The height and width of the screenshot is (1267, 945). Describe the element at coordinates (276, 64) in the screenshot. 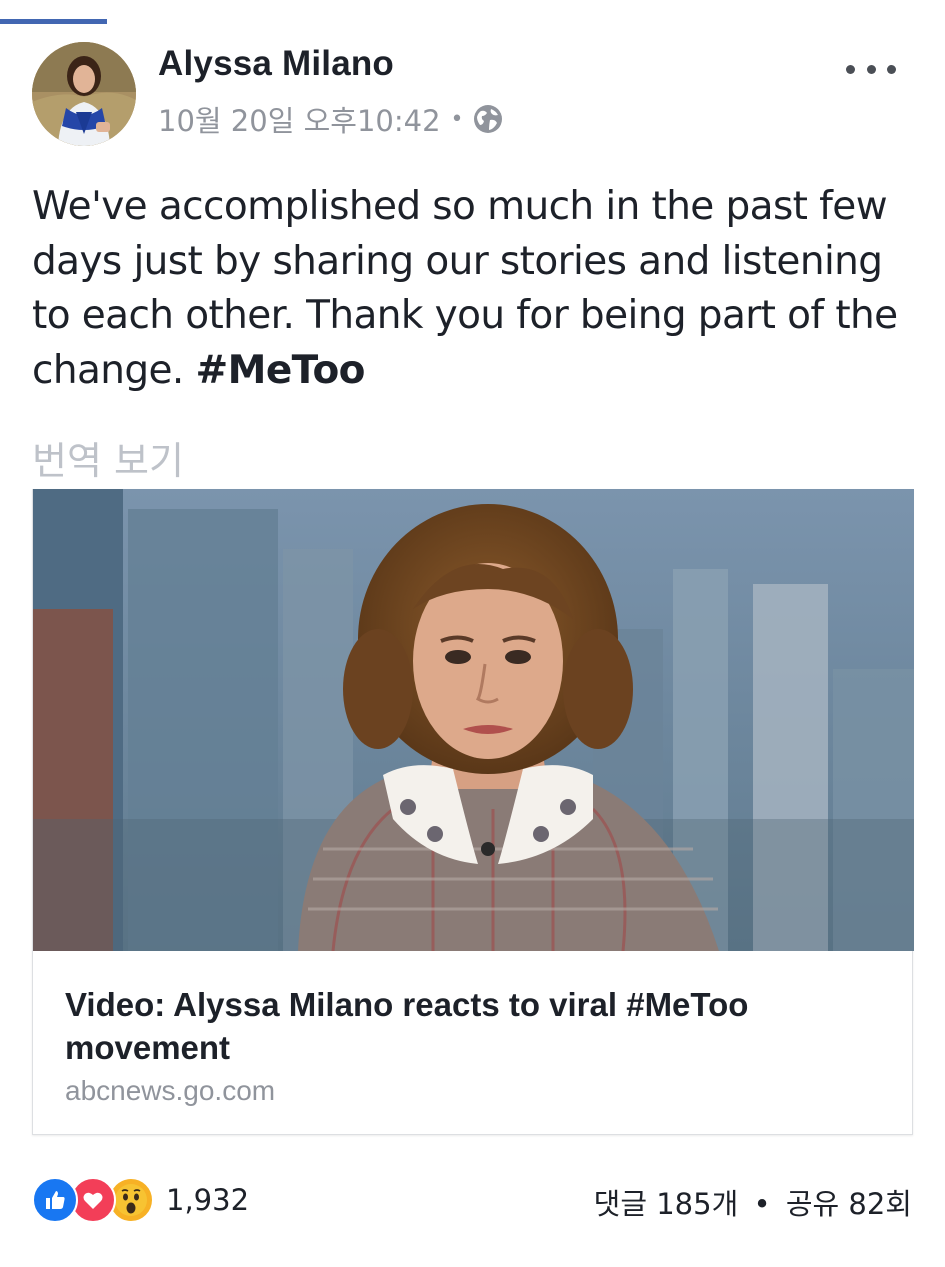

I see `author-name: Alyssa Milano` at that location.